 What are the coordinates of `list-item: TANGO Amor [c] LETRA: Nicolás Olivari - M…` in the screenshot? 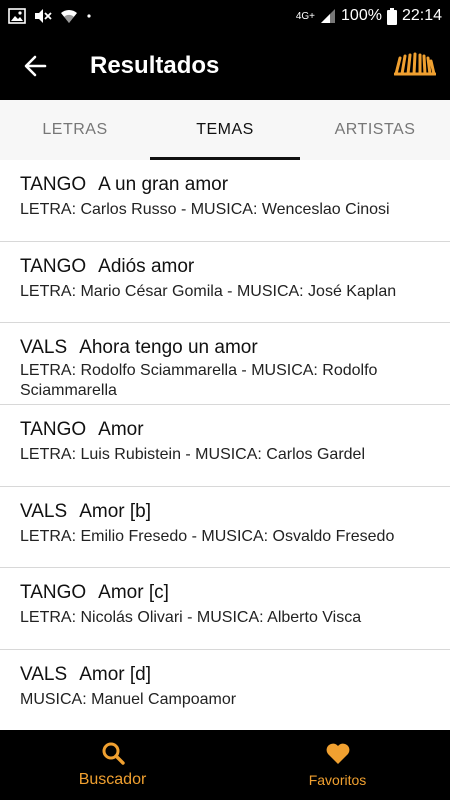 It's located at (225, 609).